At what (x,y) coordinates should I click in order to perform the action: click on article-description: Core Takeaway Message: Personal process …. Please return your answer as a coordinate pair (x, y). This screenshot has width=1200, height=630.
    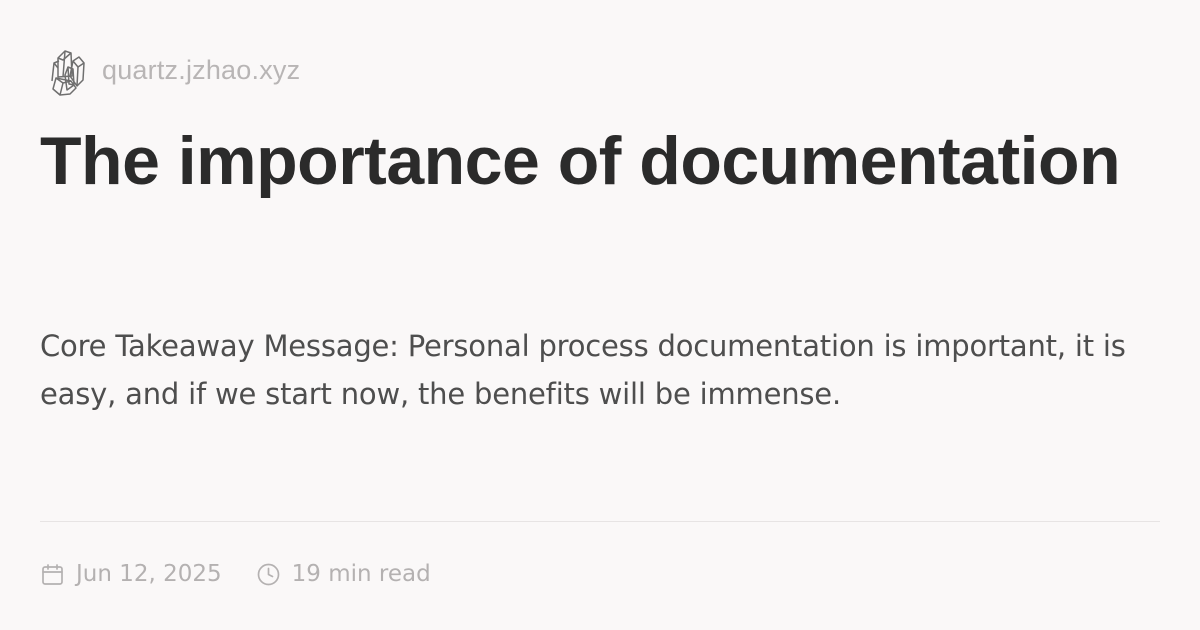
    Looking at the image, I should click on (583, 370).